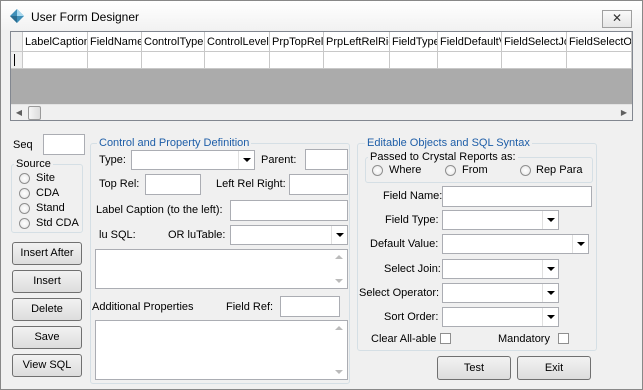 This screenshot has height=390, width=643. Describe the element at coordinates (115, 42) in the screenshot. I see `column-header: FieldName` at that location.